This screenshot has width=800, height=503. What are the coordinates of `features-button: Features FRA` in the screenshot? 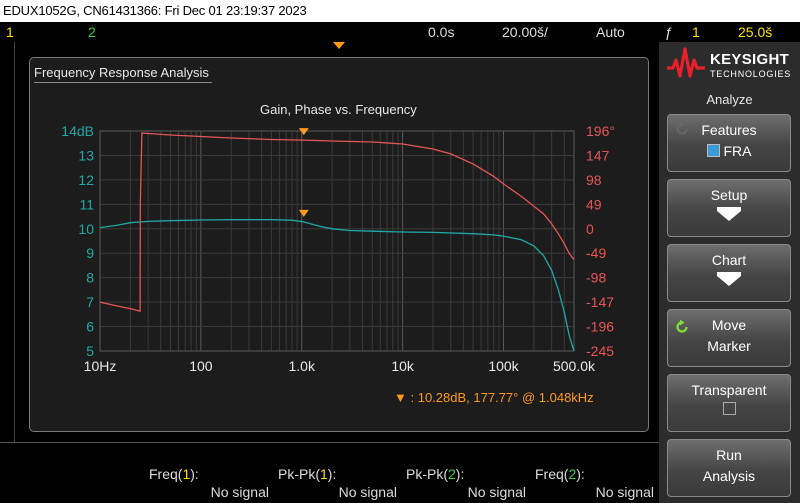 It's located at (729, 143).